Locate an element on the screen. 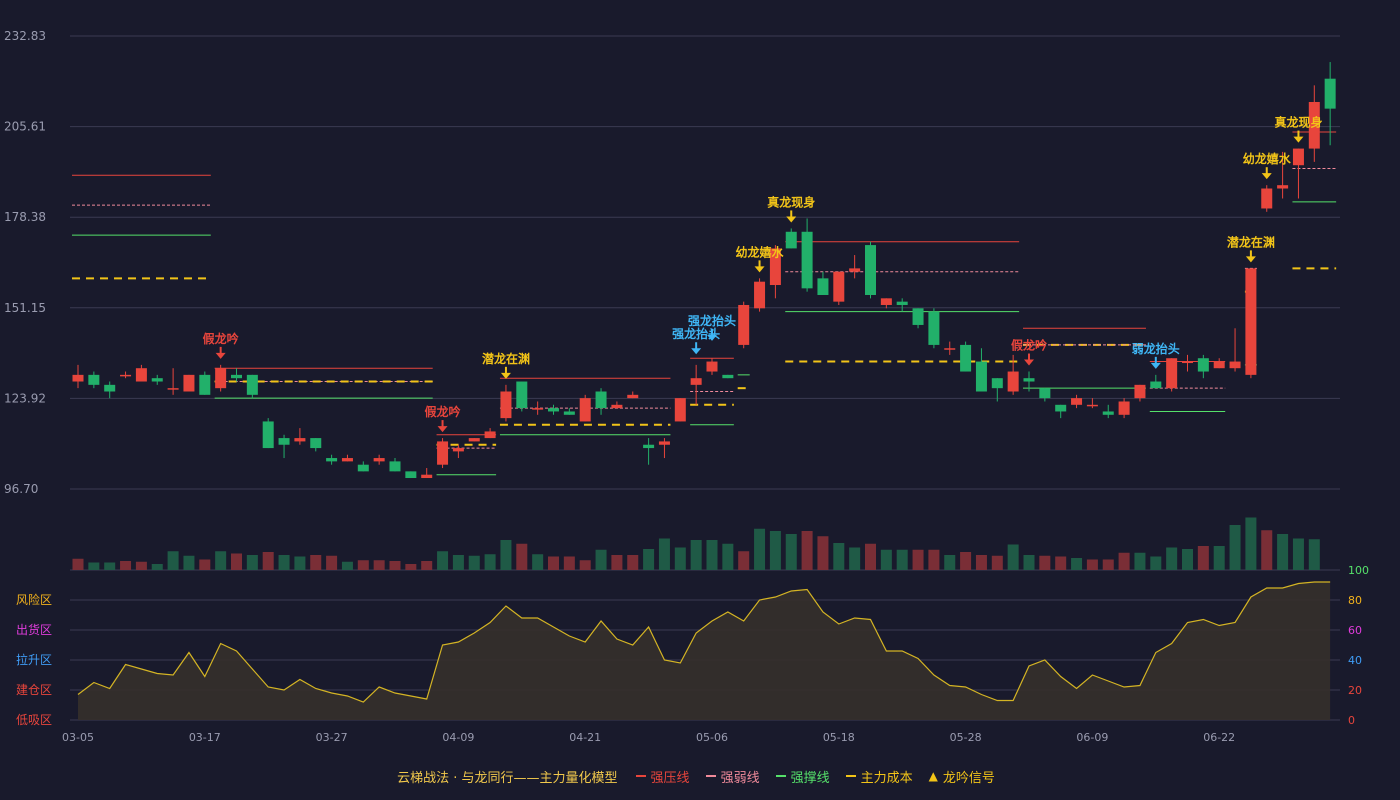  x-tick-label: 06-09 is located at coordinates (1092, 737).